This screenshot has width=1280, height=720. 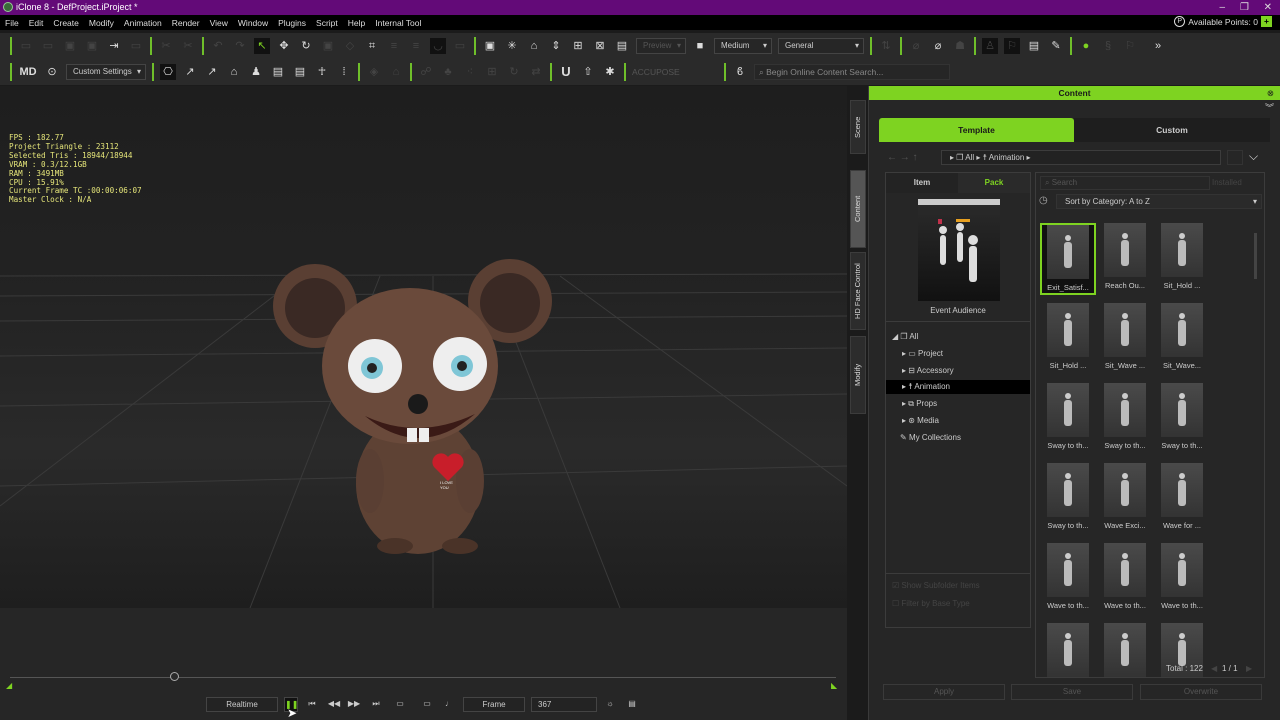 I want to click on doc2-icon: ▤, so click(x=300, y=72).